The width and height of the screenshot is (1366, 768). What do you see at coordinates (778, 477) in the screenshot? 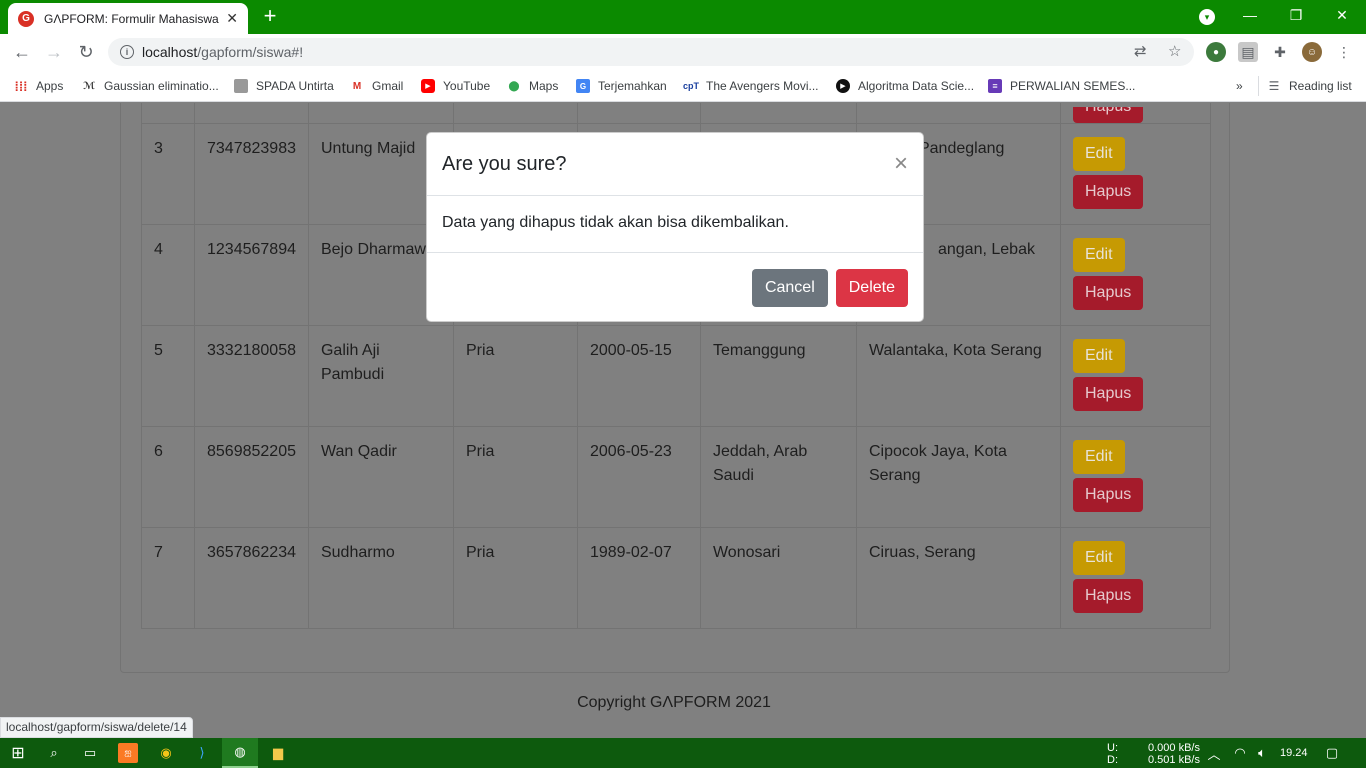
I see `cell-tempat-lahir: Jeddah, Arab Saudi` at bounding box center [778, 477].